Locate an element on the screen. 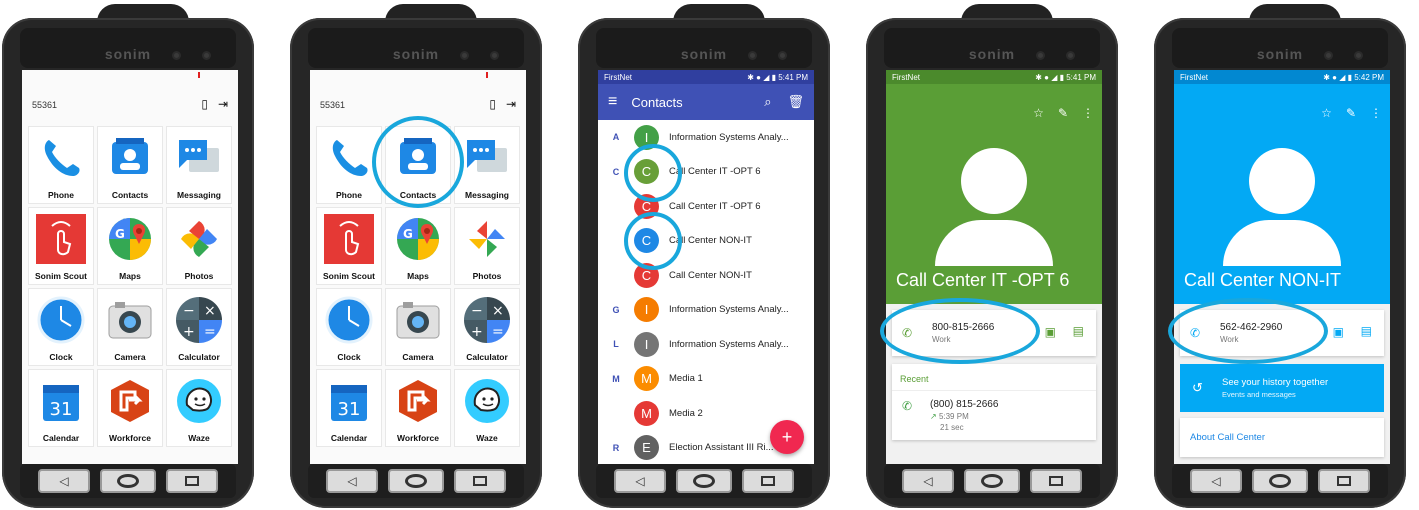 The height and width of the screenshot is (510, 1419). recent-time: 5:39 PM is located at coordinates (953, 416).